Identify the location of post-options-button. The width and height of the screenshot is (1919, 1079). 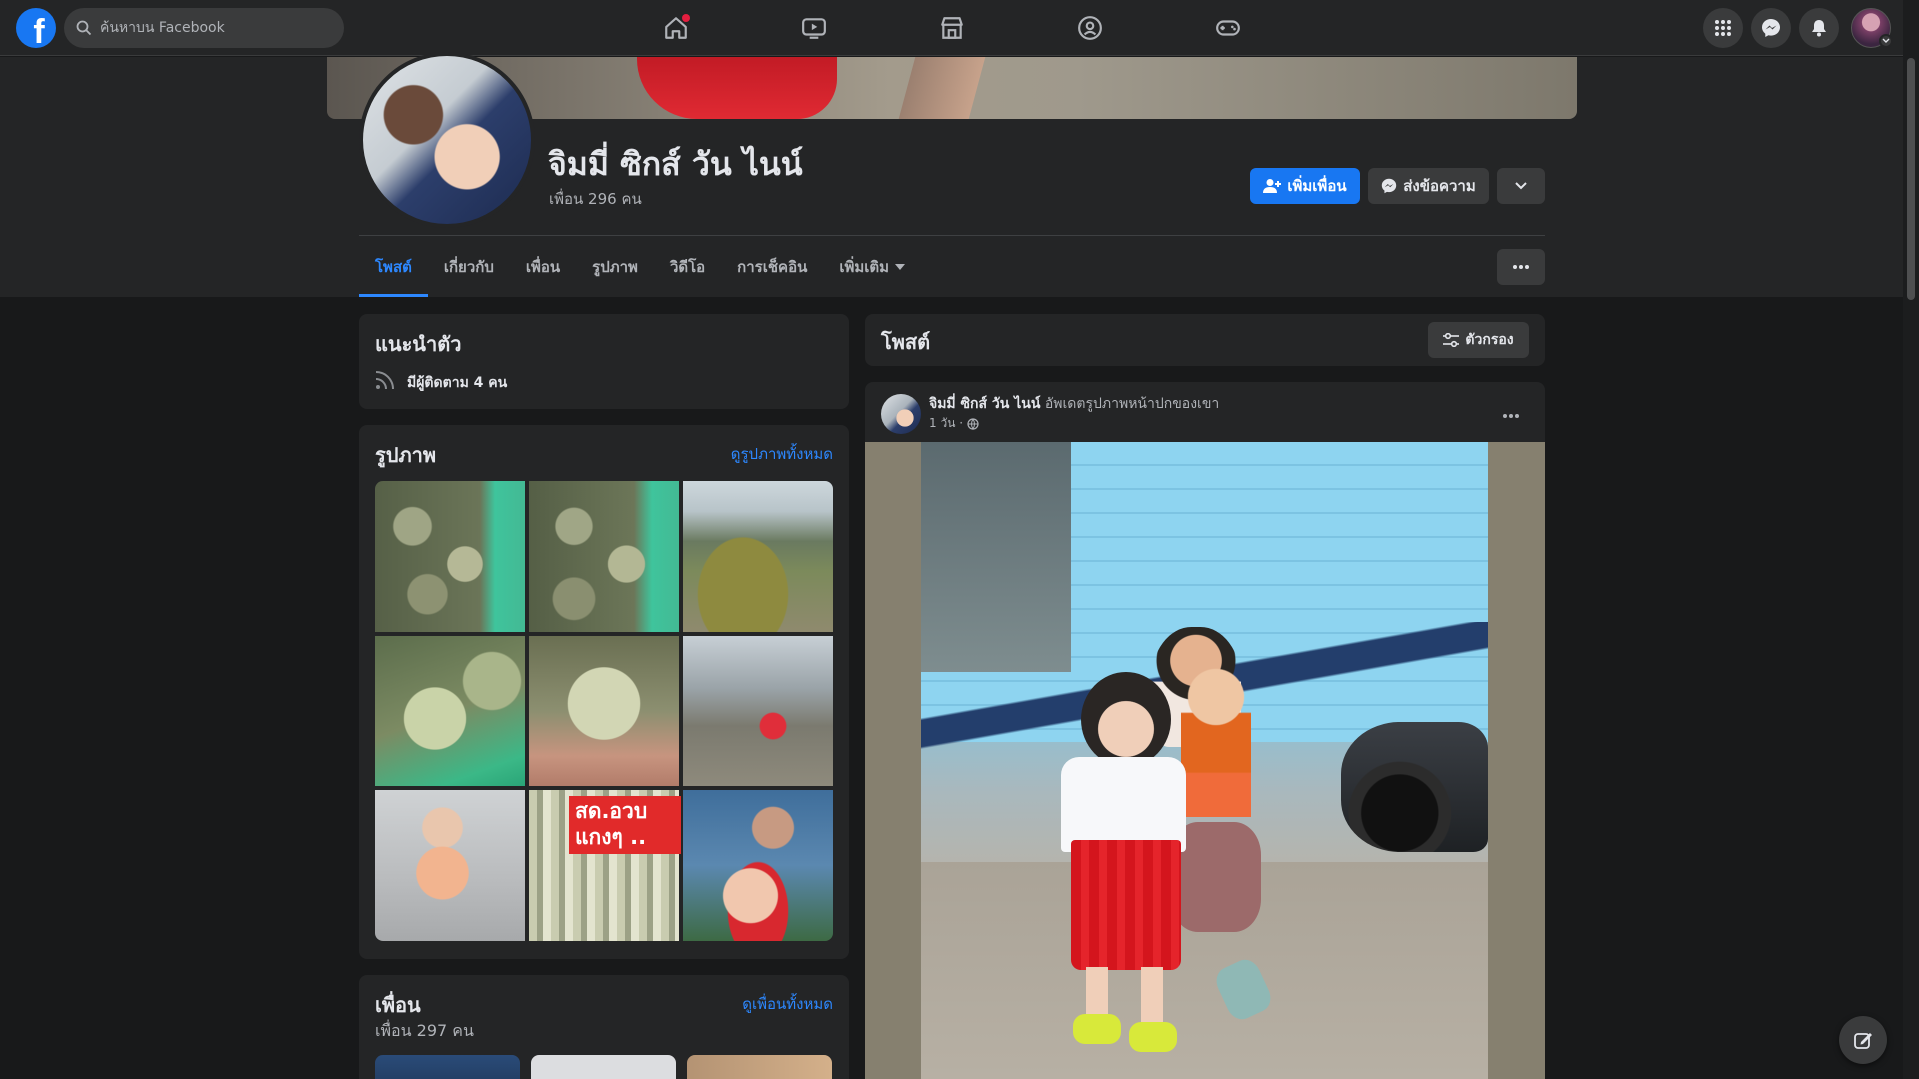
(1511, 416).